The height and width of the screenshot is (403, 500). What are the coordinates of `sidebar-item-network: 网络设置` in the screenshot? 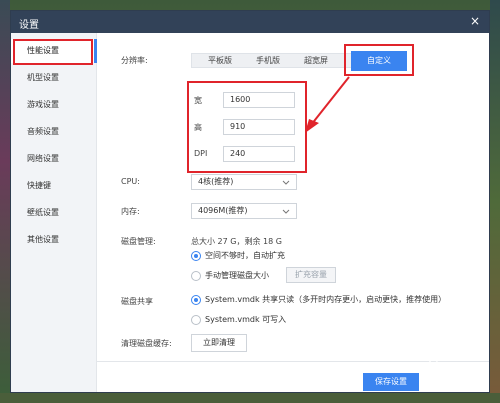 It's located at (54, 159).